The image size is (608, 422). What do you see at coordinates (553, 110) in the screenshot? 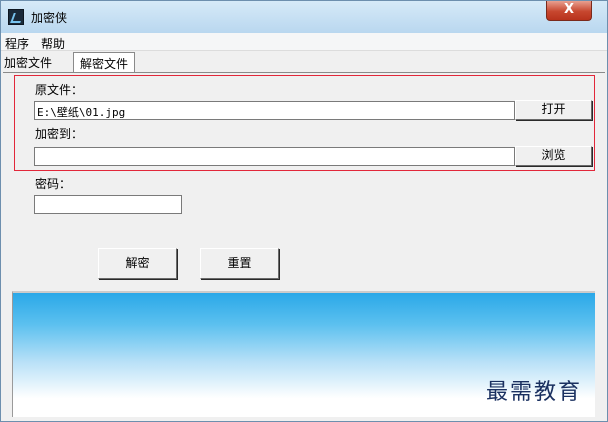
I see `open-button: 打开` at bounding box center [553, 110].